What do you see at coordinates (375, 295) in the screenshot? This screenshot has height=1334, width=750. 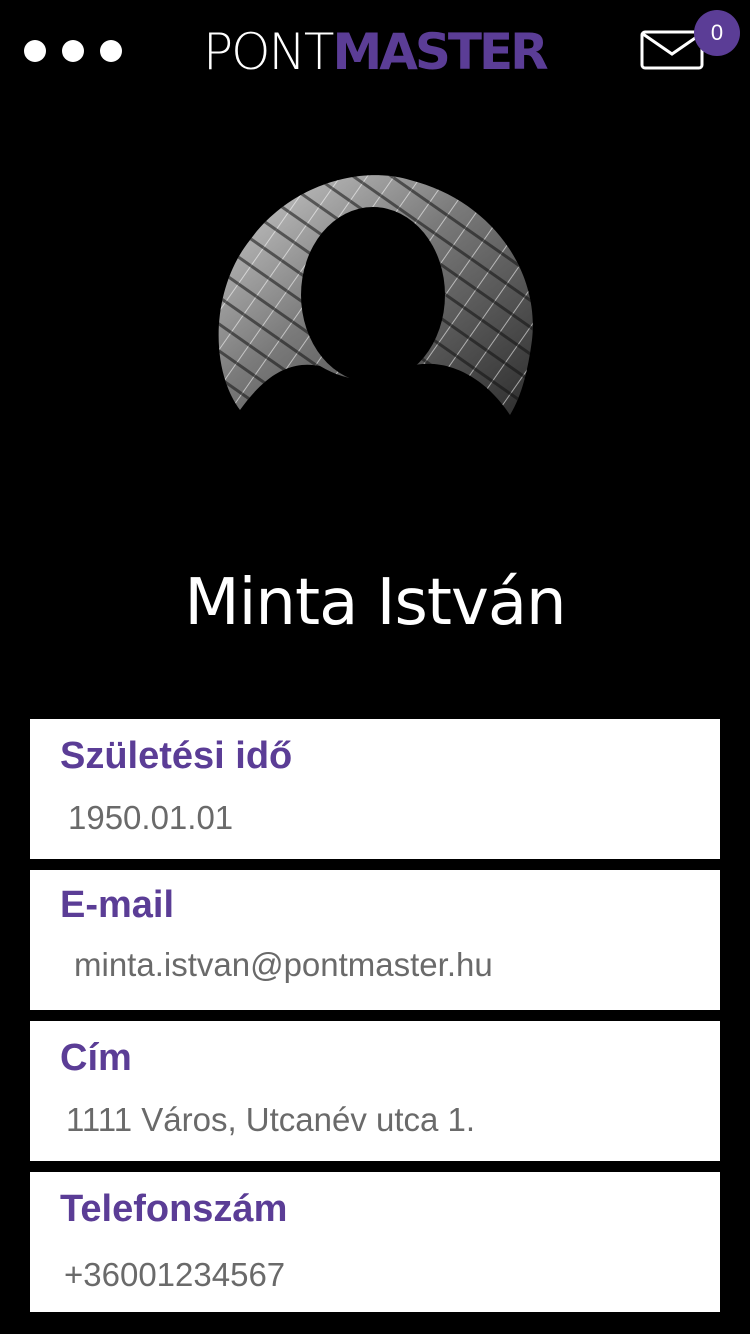 I see `user-silhouette-icon` at bounding box center [375, 295].